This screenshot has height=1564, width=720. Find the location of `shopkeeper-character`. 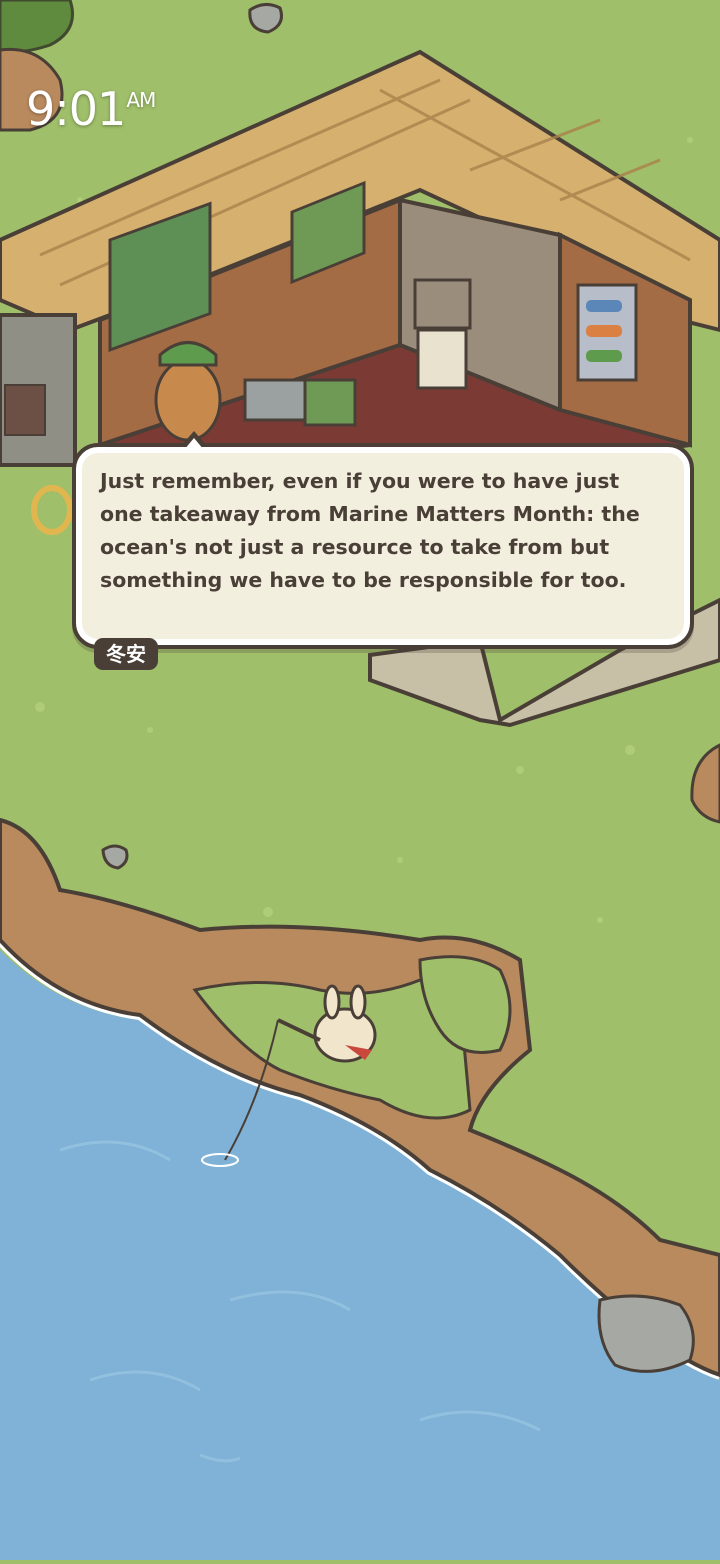

shopkeeper-character is located at coordinates (188, 391).